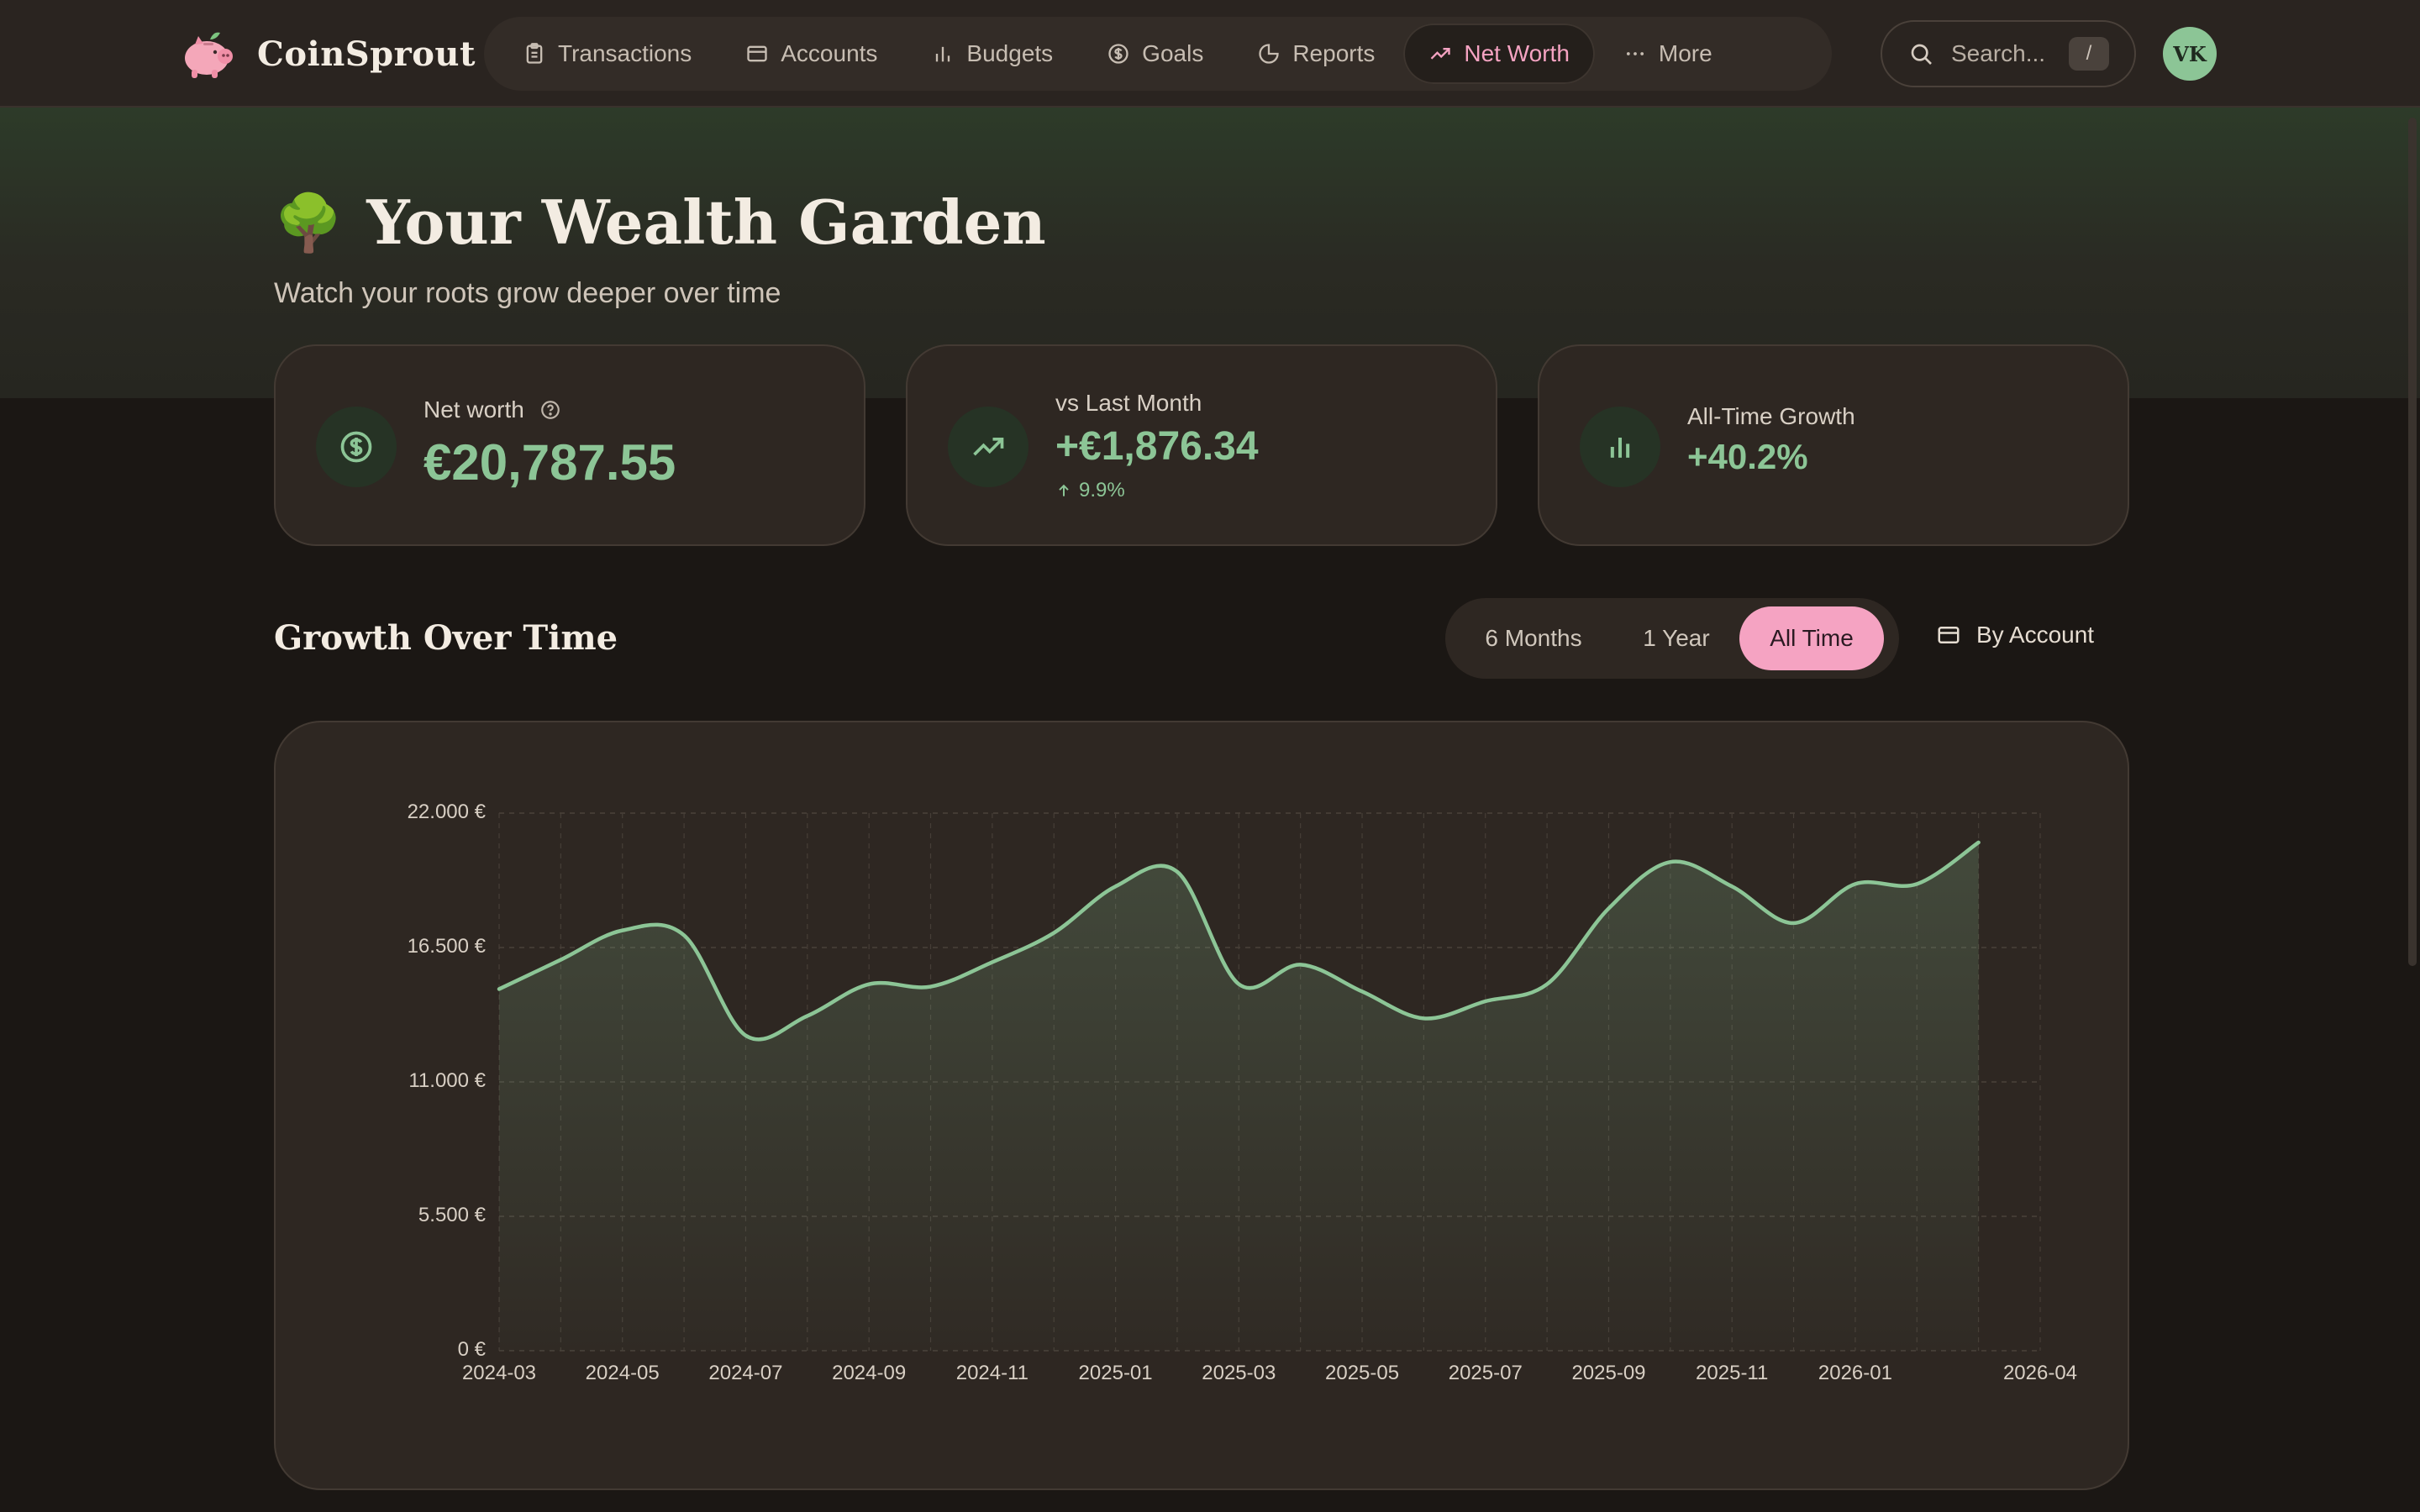 This screenshot has height=1512, width=2420. What do you see at coordinates (448, 812) in the screenshot?
I see `y-tick-label: 22.000 €` at bounding box center [448, 812].